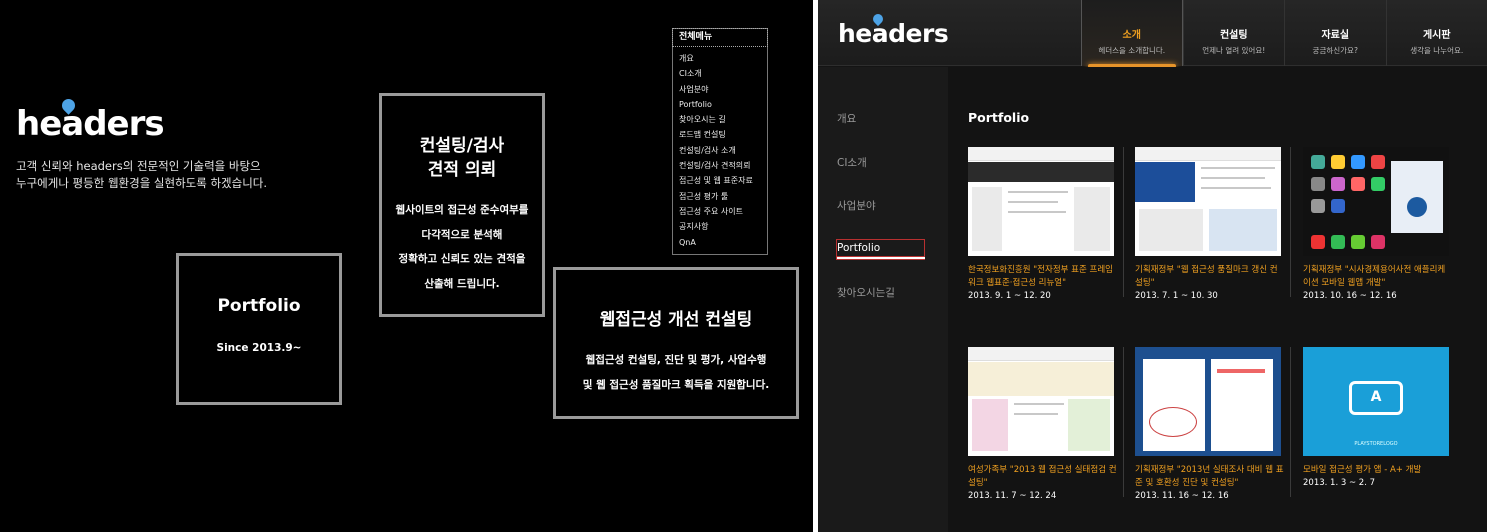  I want to click on nav-label: 소개, so click(1131, 35).